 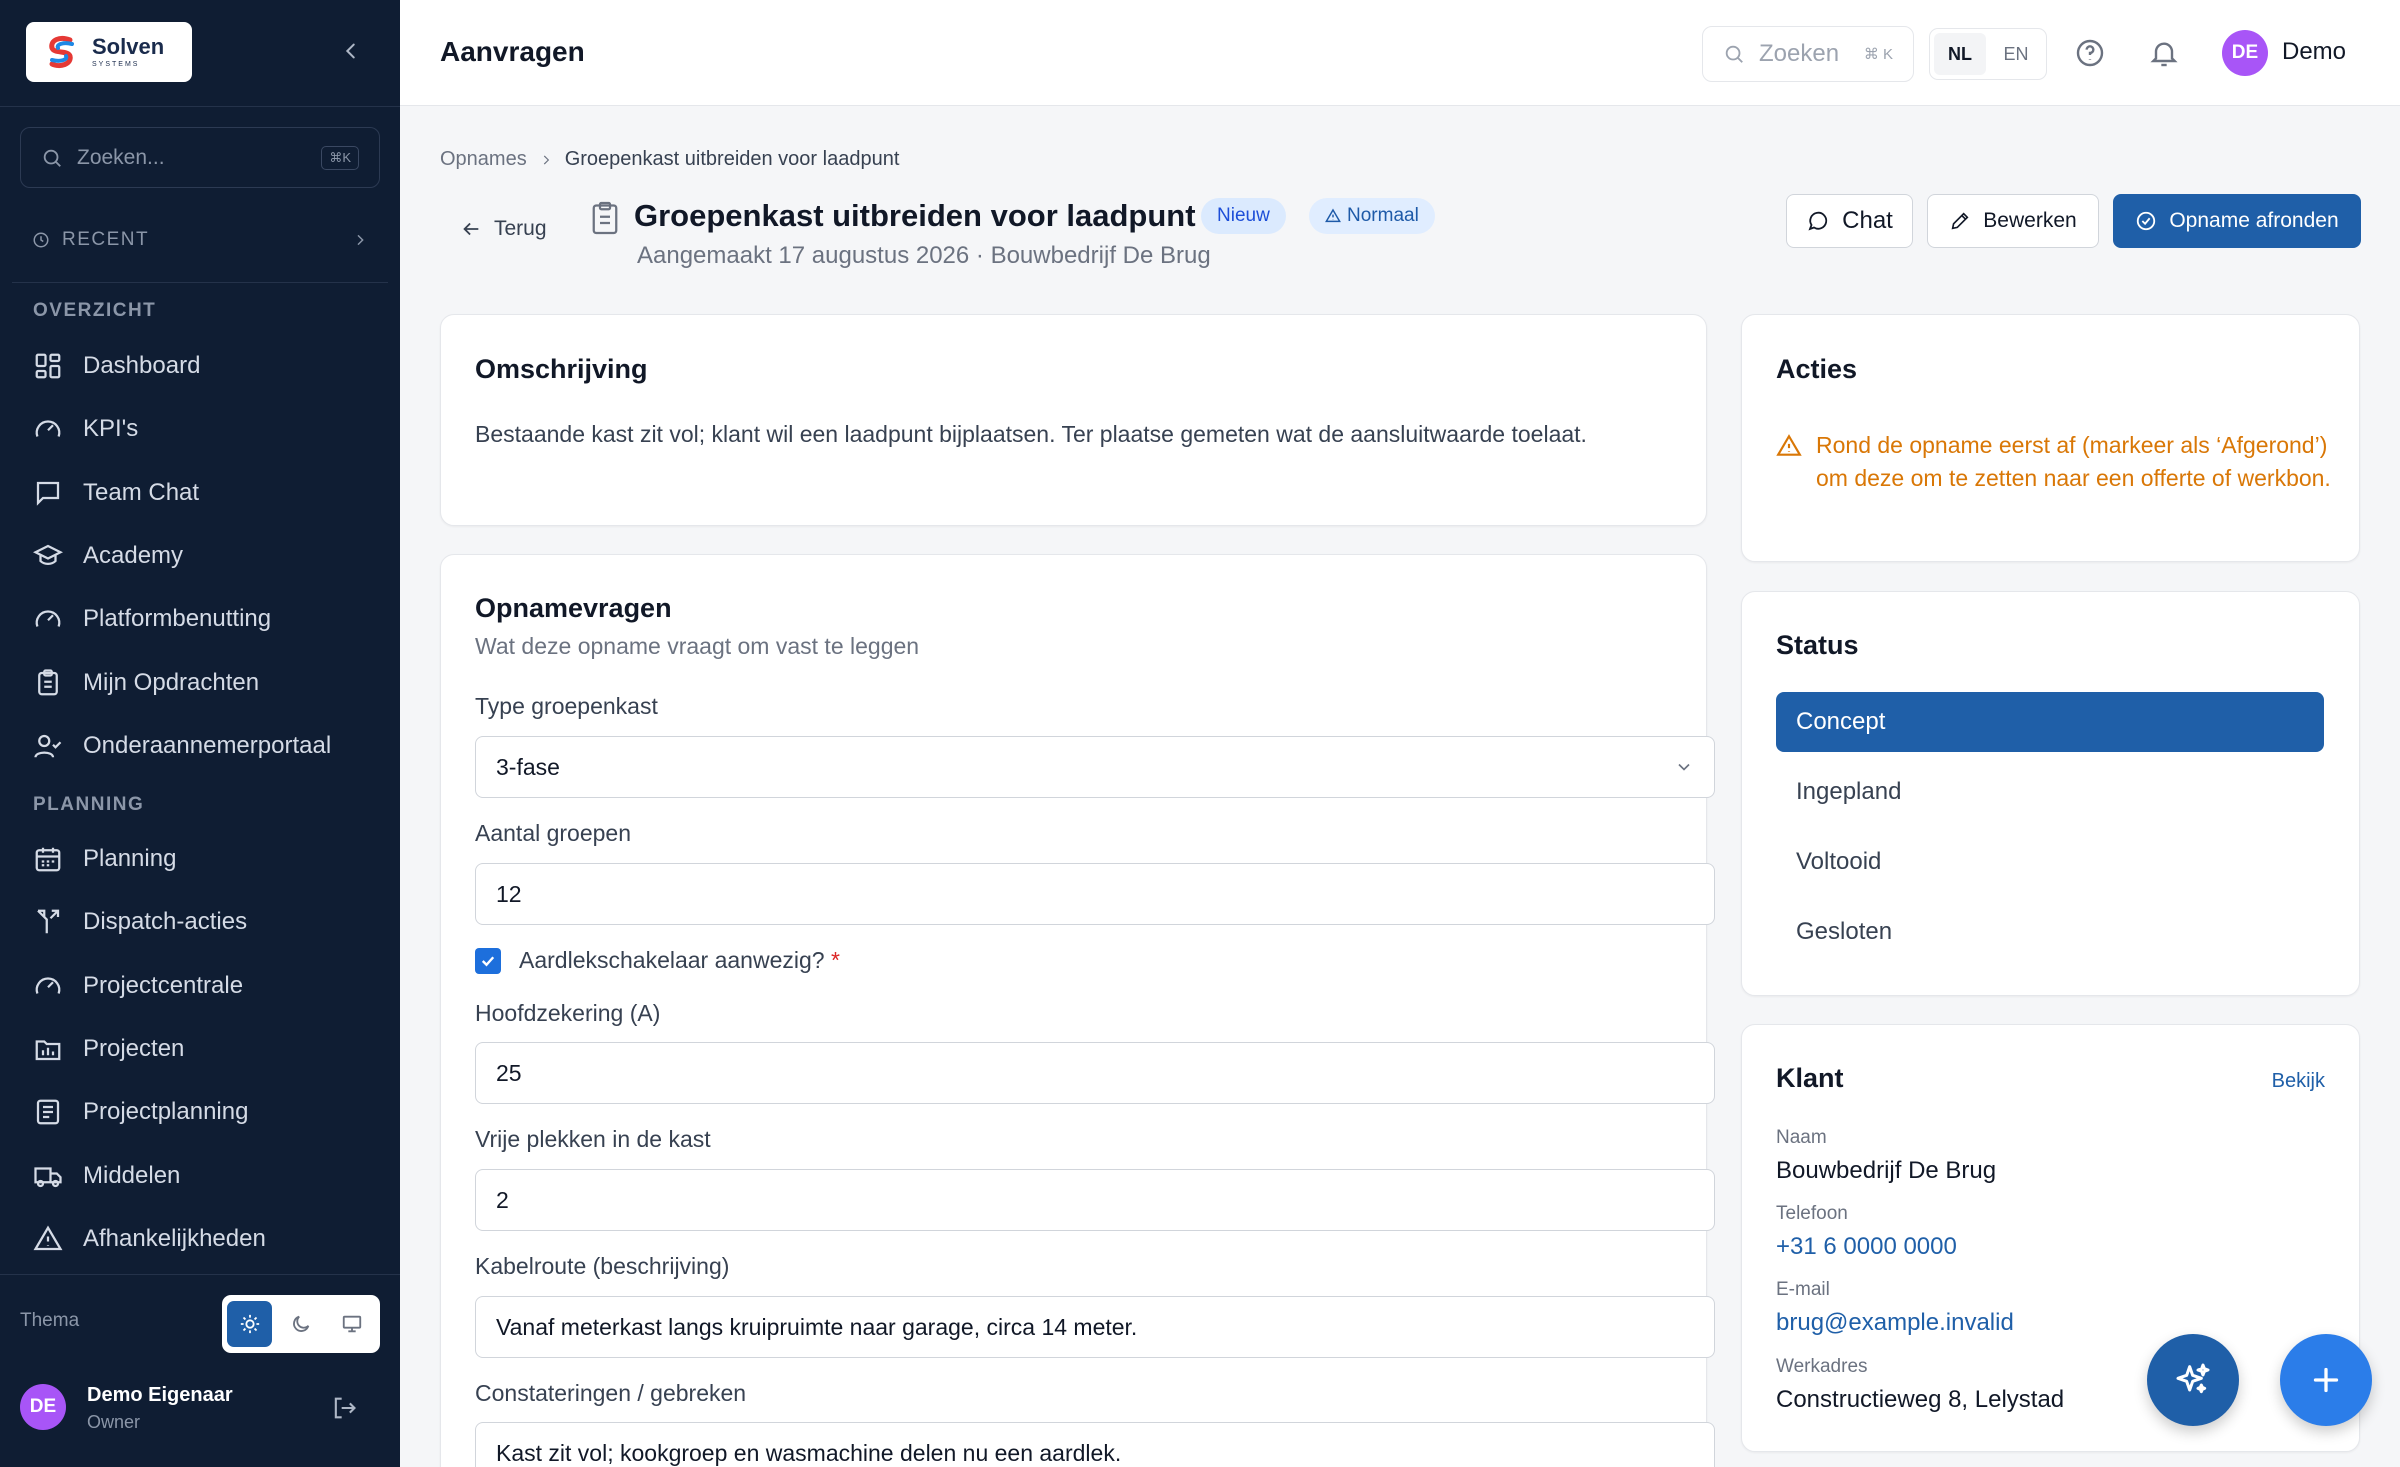 What do you see at coordinates (203, 429) in the screenshot?
I see `sidebar-item-kpis: KPI's` at bounding box center [203, 429].